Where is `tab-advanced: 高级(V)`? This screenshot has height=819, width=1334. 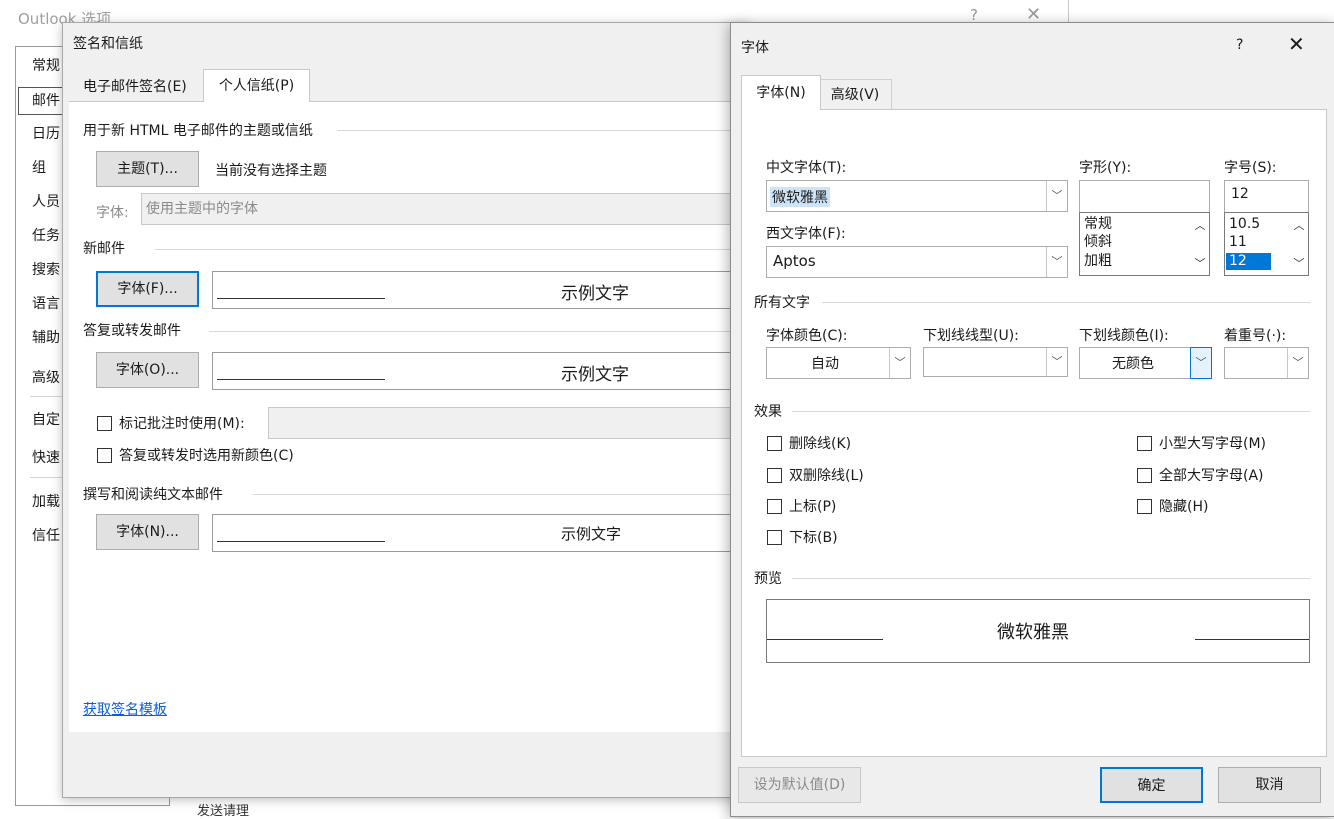 tab-advanced: 高级(V) is located at coordinates (855, 94).